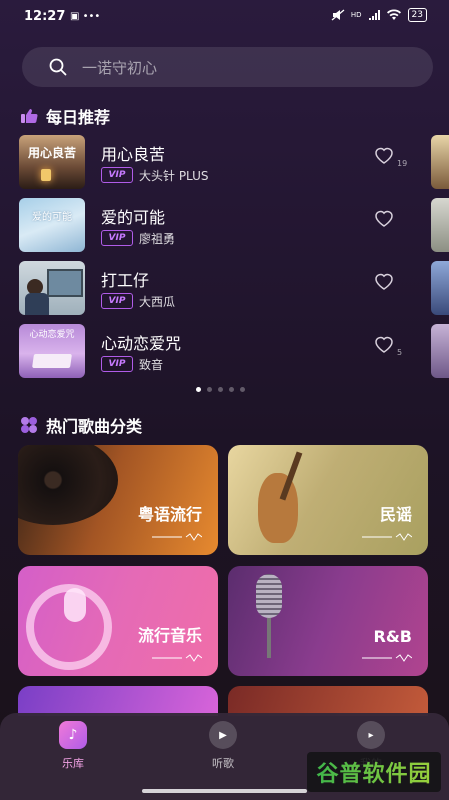  I want to click on nav-tab-listen: ▶ 听歌, so click(223, 746).